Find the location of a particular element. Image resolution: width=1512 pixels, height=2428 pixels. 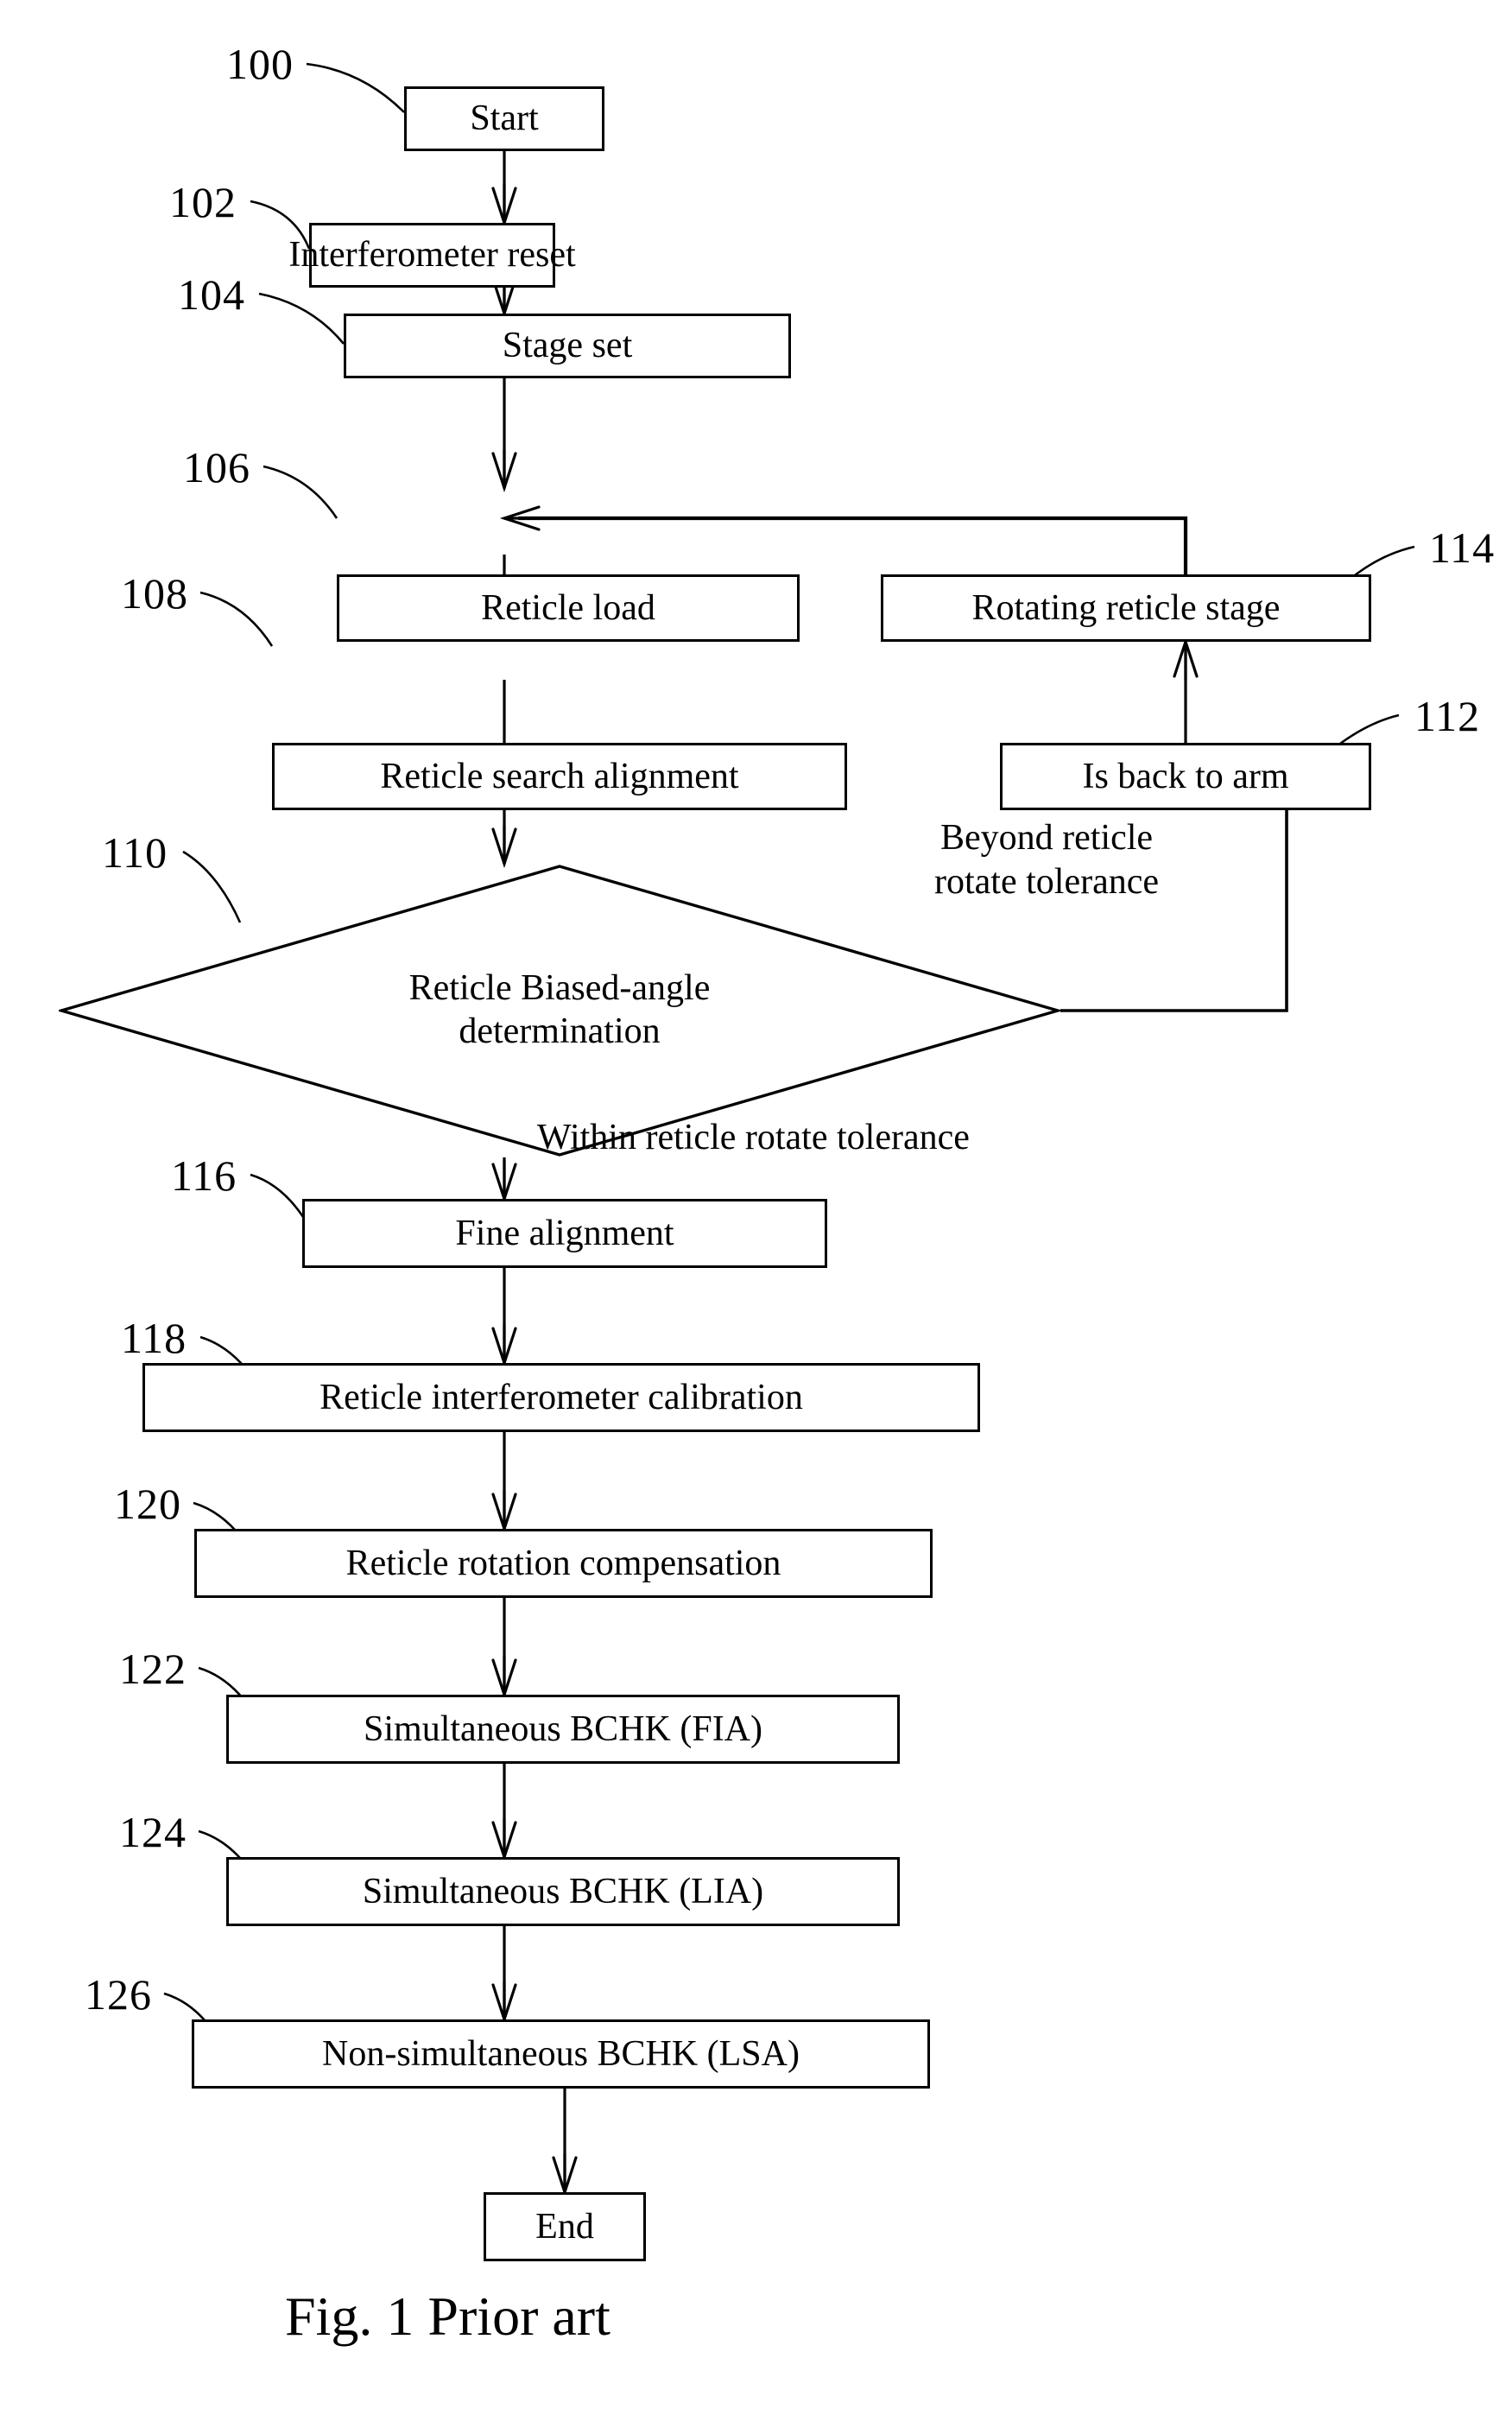

edge-label-beyond-line2: rotate tolerance is located at coordinates (1046, 882).